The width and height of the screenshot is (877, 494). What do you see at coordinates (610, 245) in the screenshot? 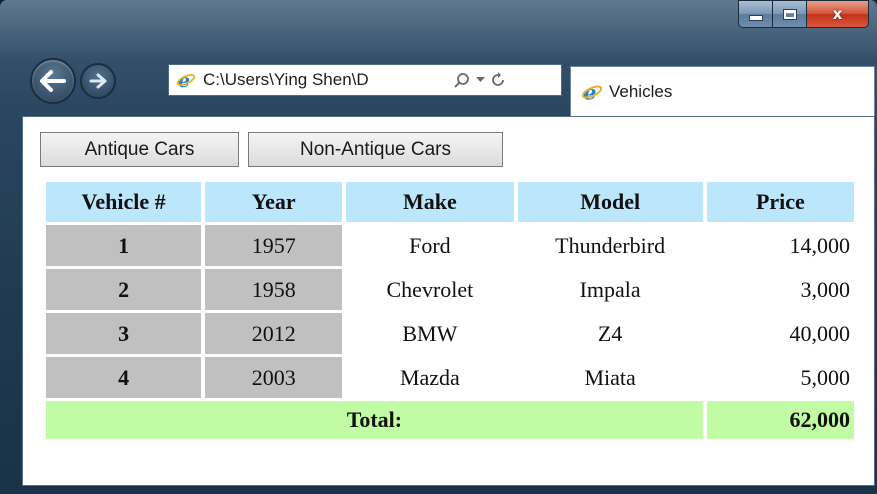
I see `model-cell: Thunderbird` at bounding box center [610, 245].